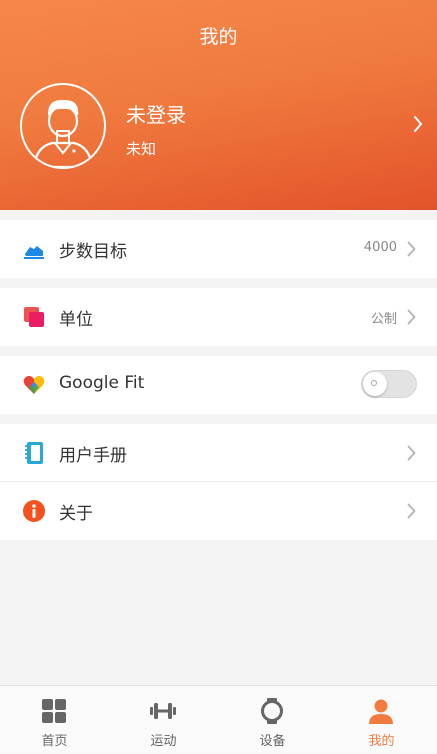 This screenshot has width=437, height=754. Describe the element at coordinates (54, 741) in the screenshot. I see `tab-label: 首页` at that location.